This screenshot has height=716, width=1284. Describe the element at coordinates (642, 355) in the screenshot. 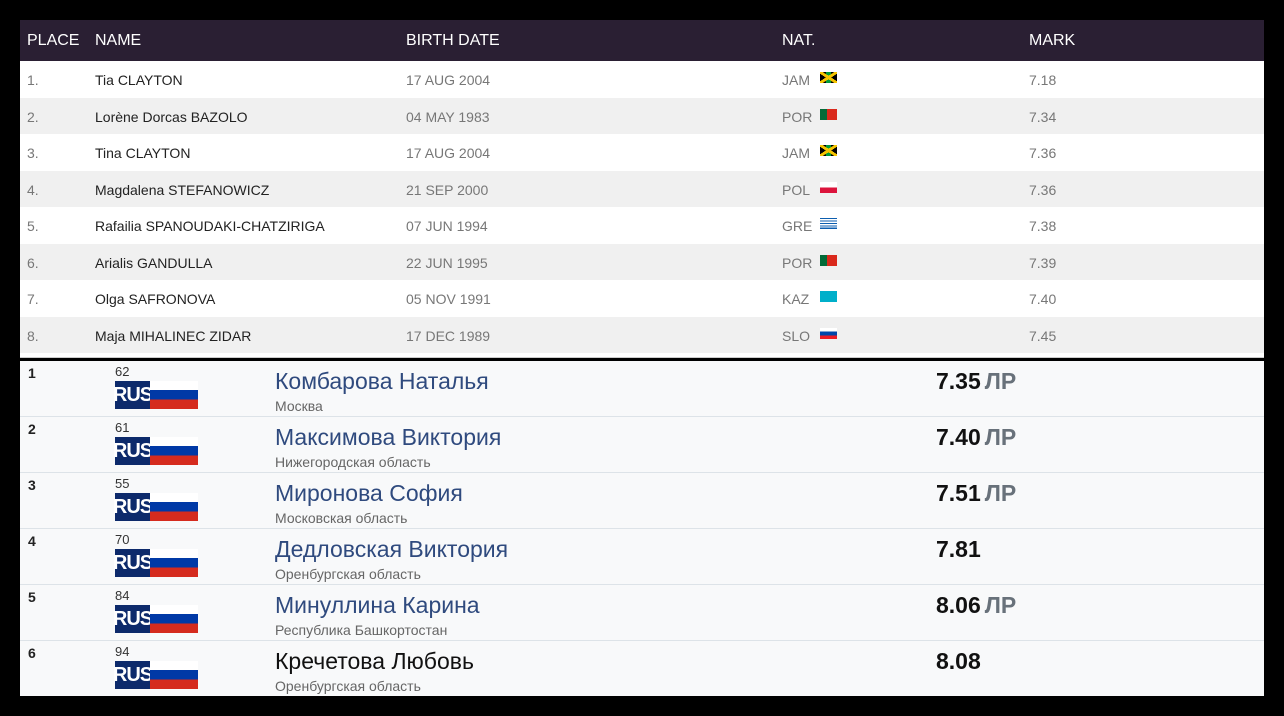

I see `divider` at that location.